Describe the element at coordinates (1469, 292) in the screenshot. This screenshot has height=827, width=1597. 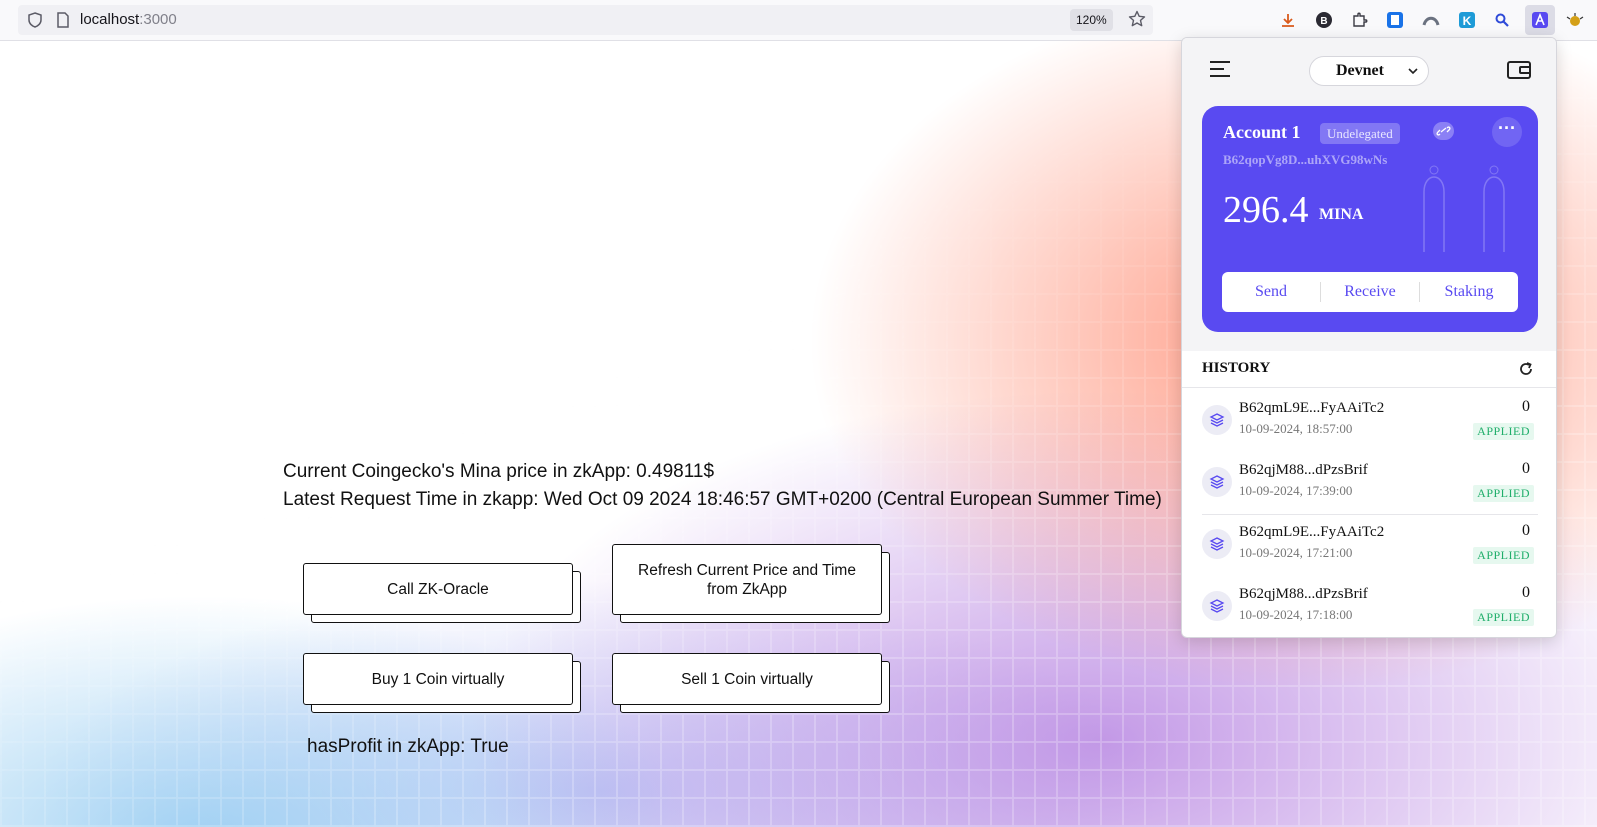
I see `staking-button: Staking` at that location.